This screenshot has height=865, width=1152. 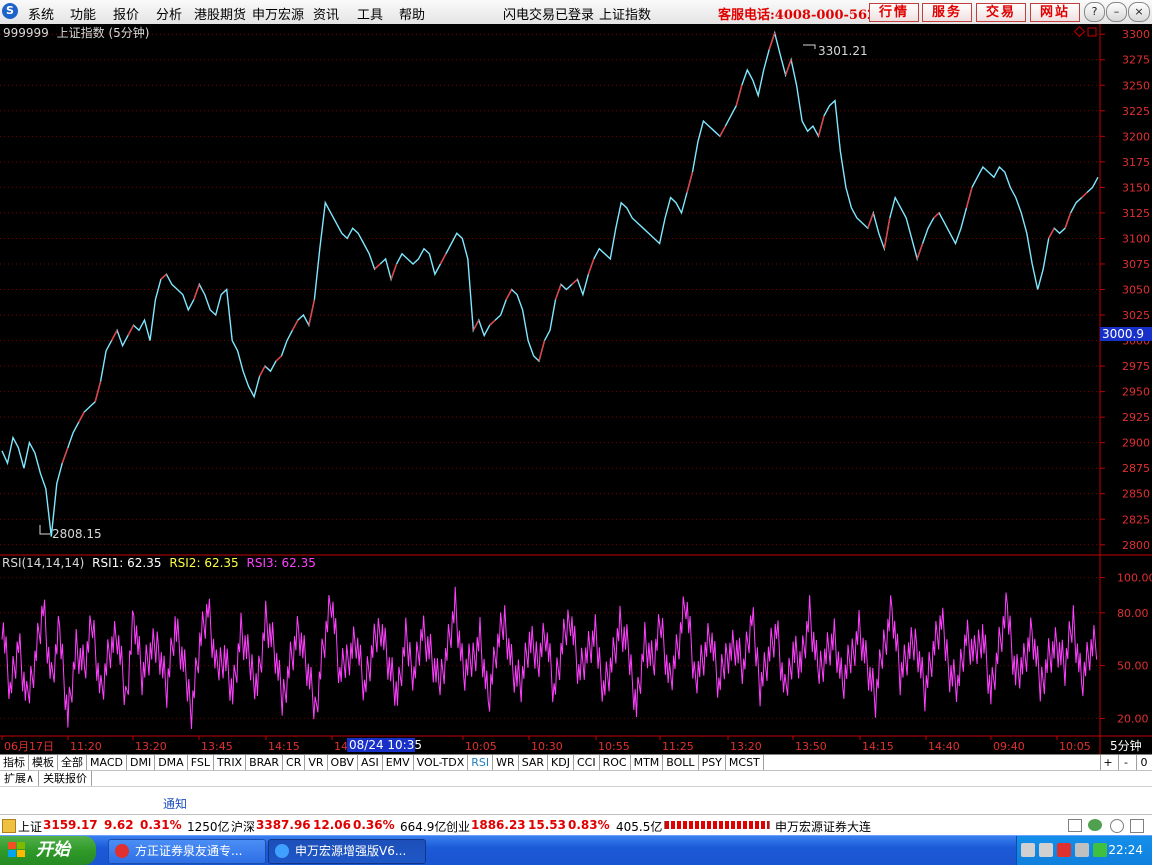 I want to click on network-icon, so click(x=1028, y=850).